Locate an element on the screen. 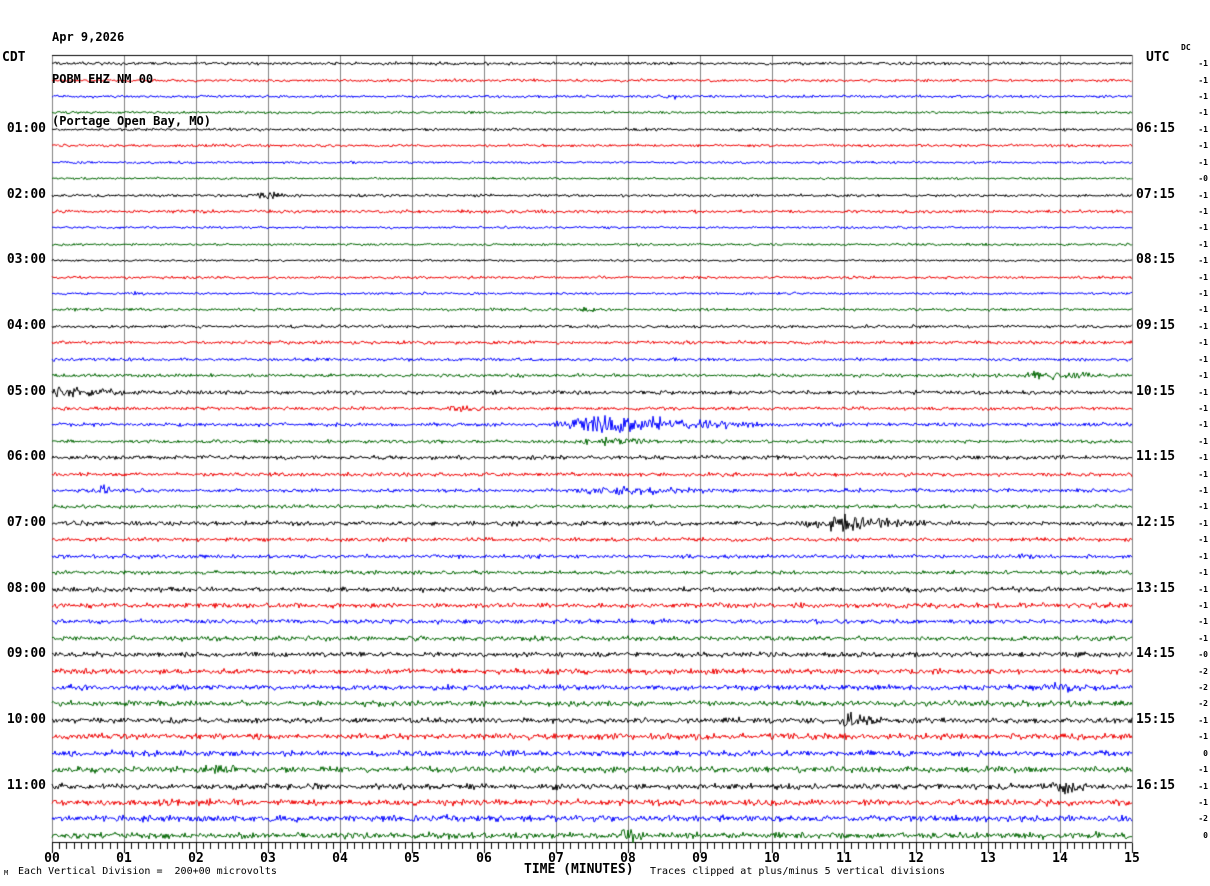  utc-hour-label: 12:15 is located at coordinates (1156, 522).